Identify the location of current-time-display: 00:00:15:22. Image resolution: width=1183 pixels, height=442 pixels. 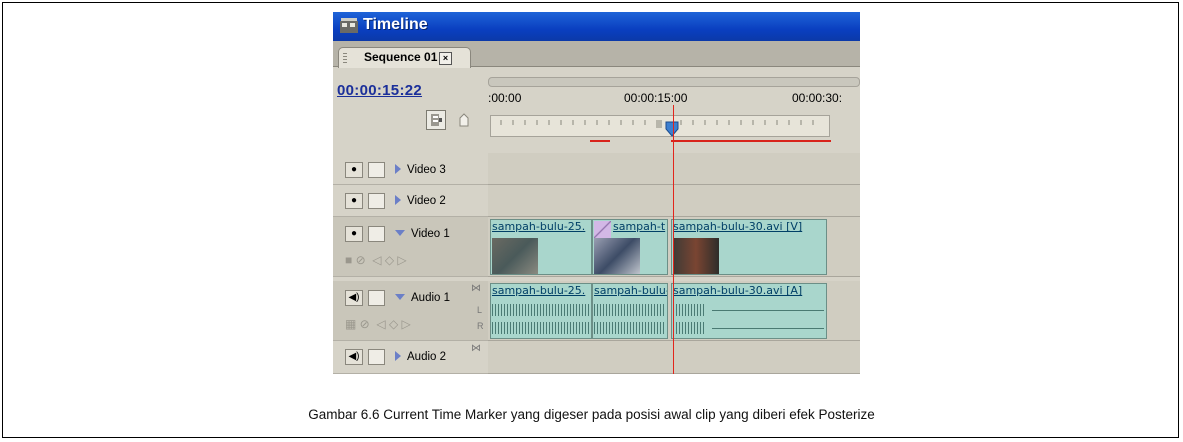
(379, 90).